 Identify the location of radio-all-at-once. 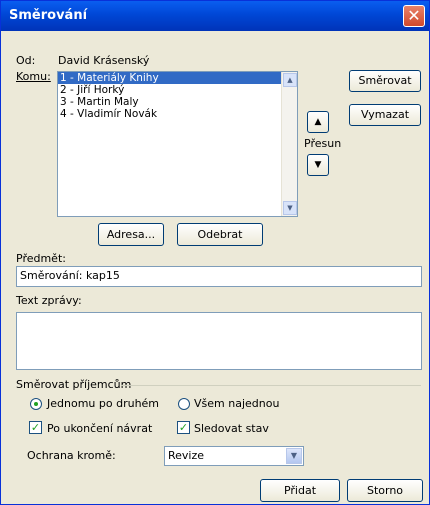
(184, 404).